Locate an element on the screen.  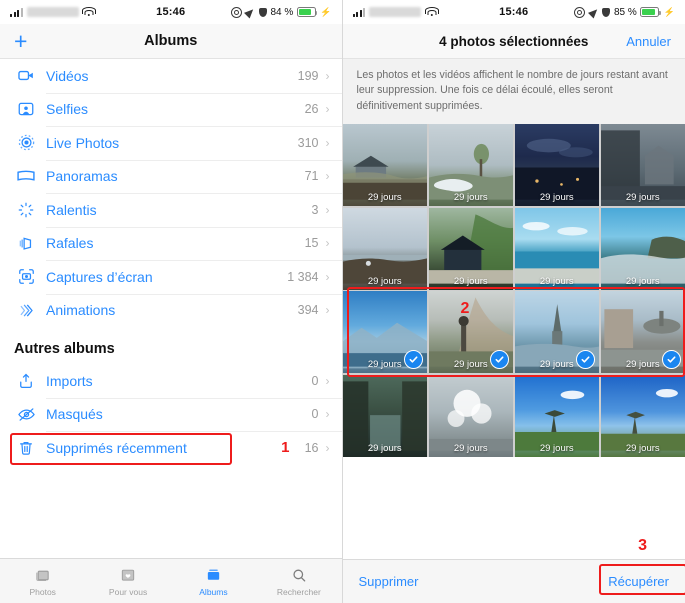
add-album-button: + is located at coordinates (20, 41).